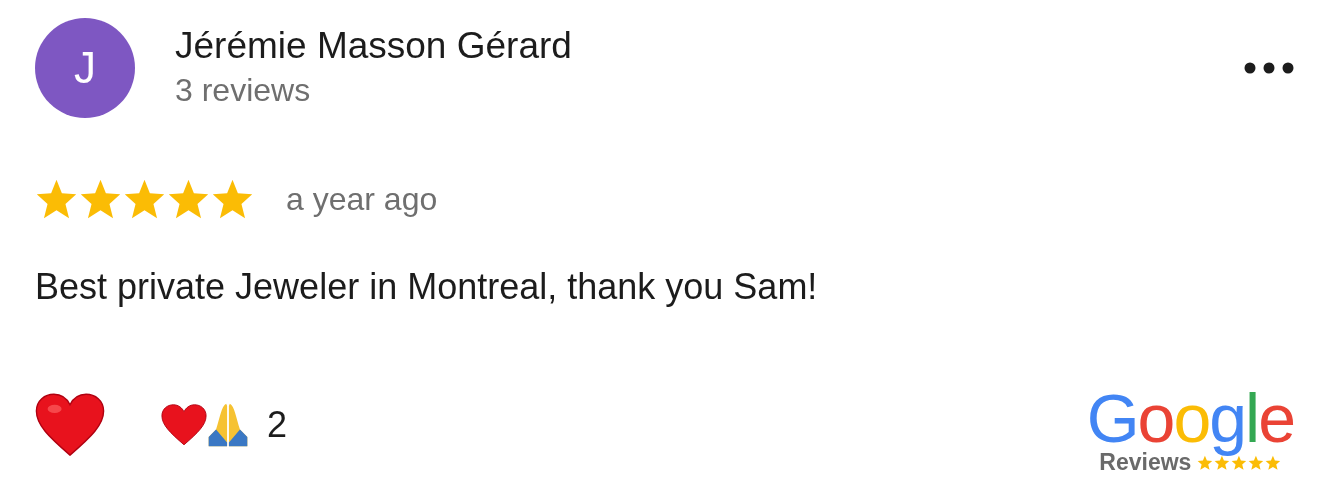 Image resolution: width=1320 pixels, height=492 pixels. I want to click on review-time: a year ago, so click(362, 199).